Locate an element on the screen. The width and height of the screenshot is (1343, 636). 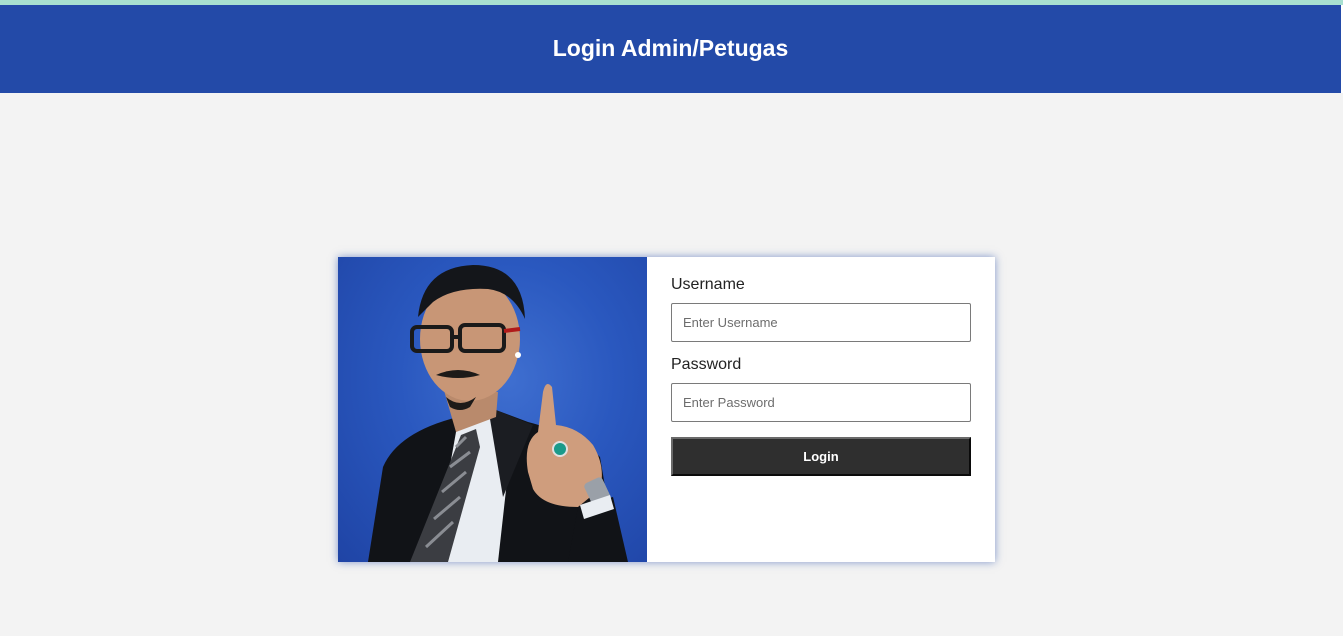
page-title: Login Admin/Petugas is located at coordinates (670, 47).